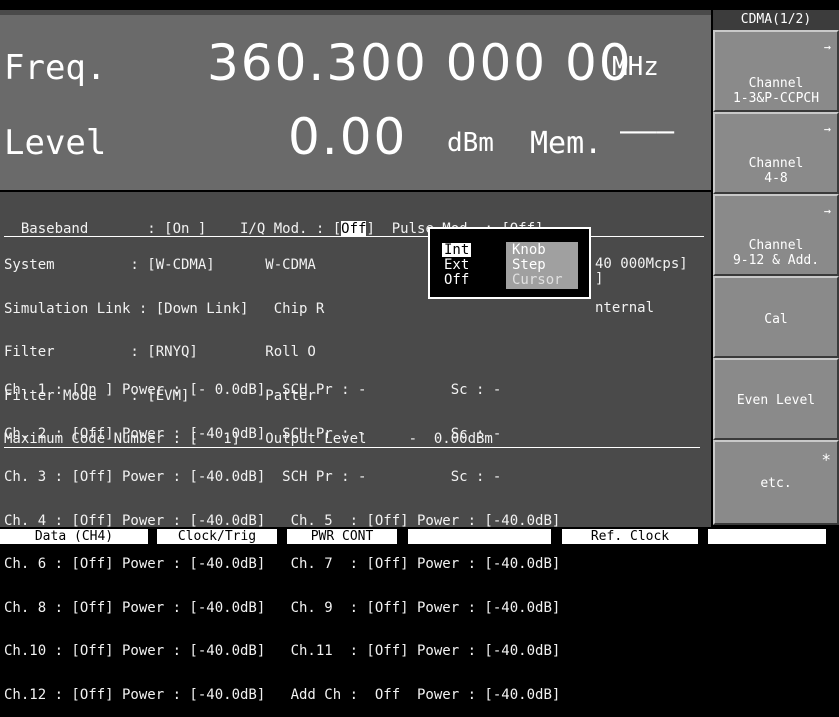 Image resolution: width=839 pixels, height=717 pixels. What do you see at coordinates (776, 235) in the screenshot?
I see `softkey-channel-9-12: → Channel 9-12 & Add.` at bounding box center [776, 235].